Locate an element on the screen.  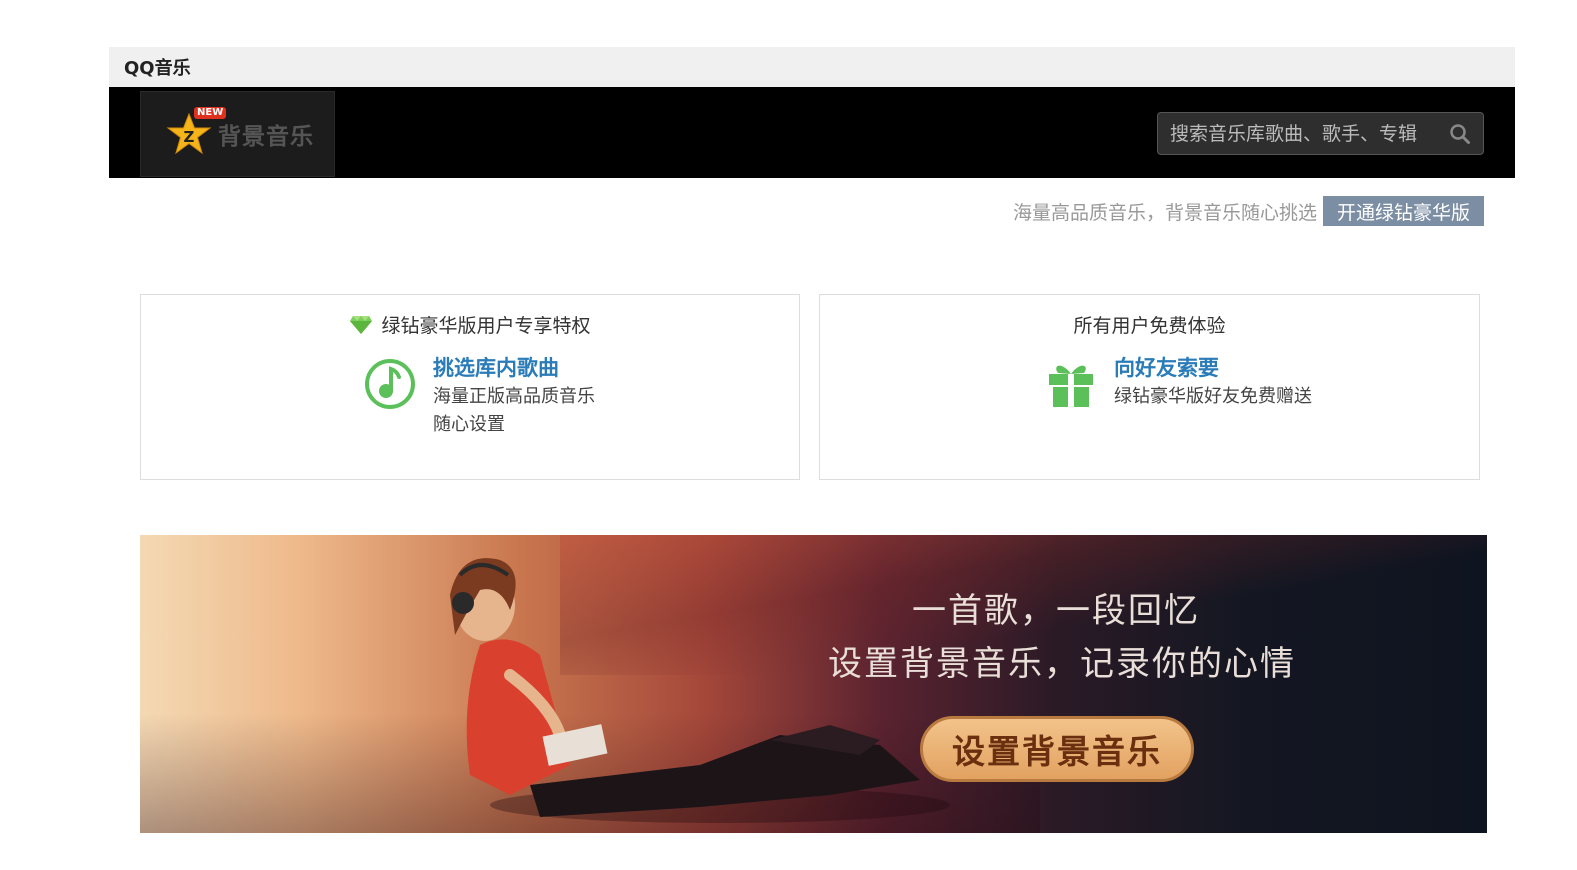
search-input is located at coordinates (1309, 133).